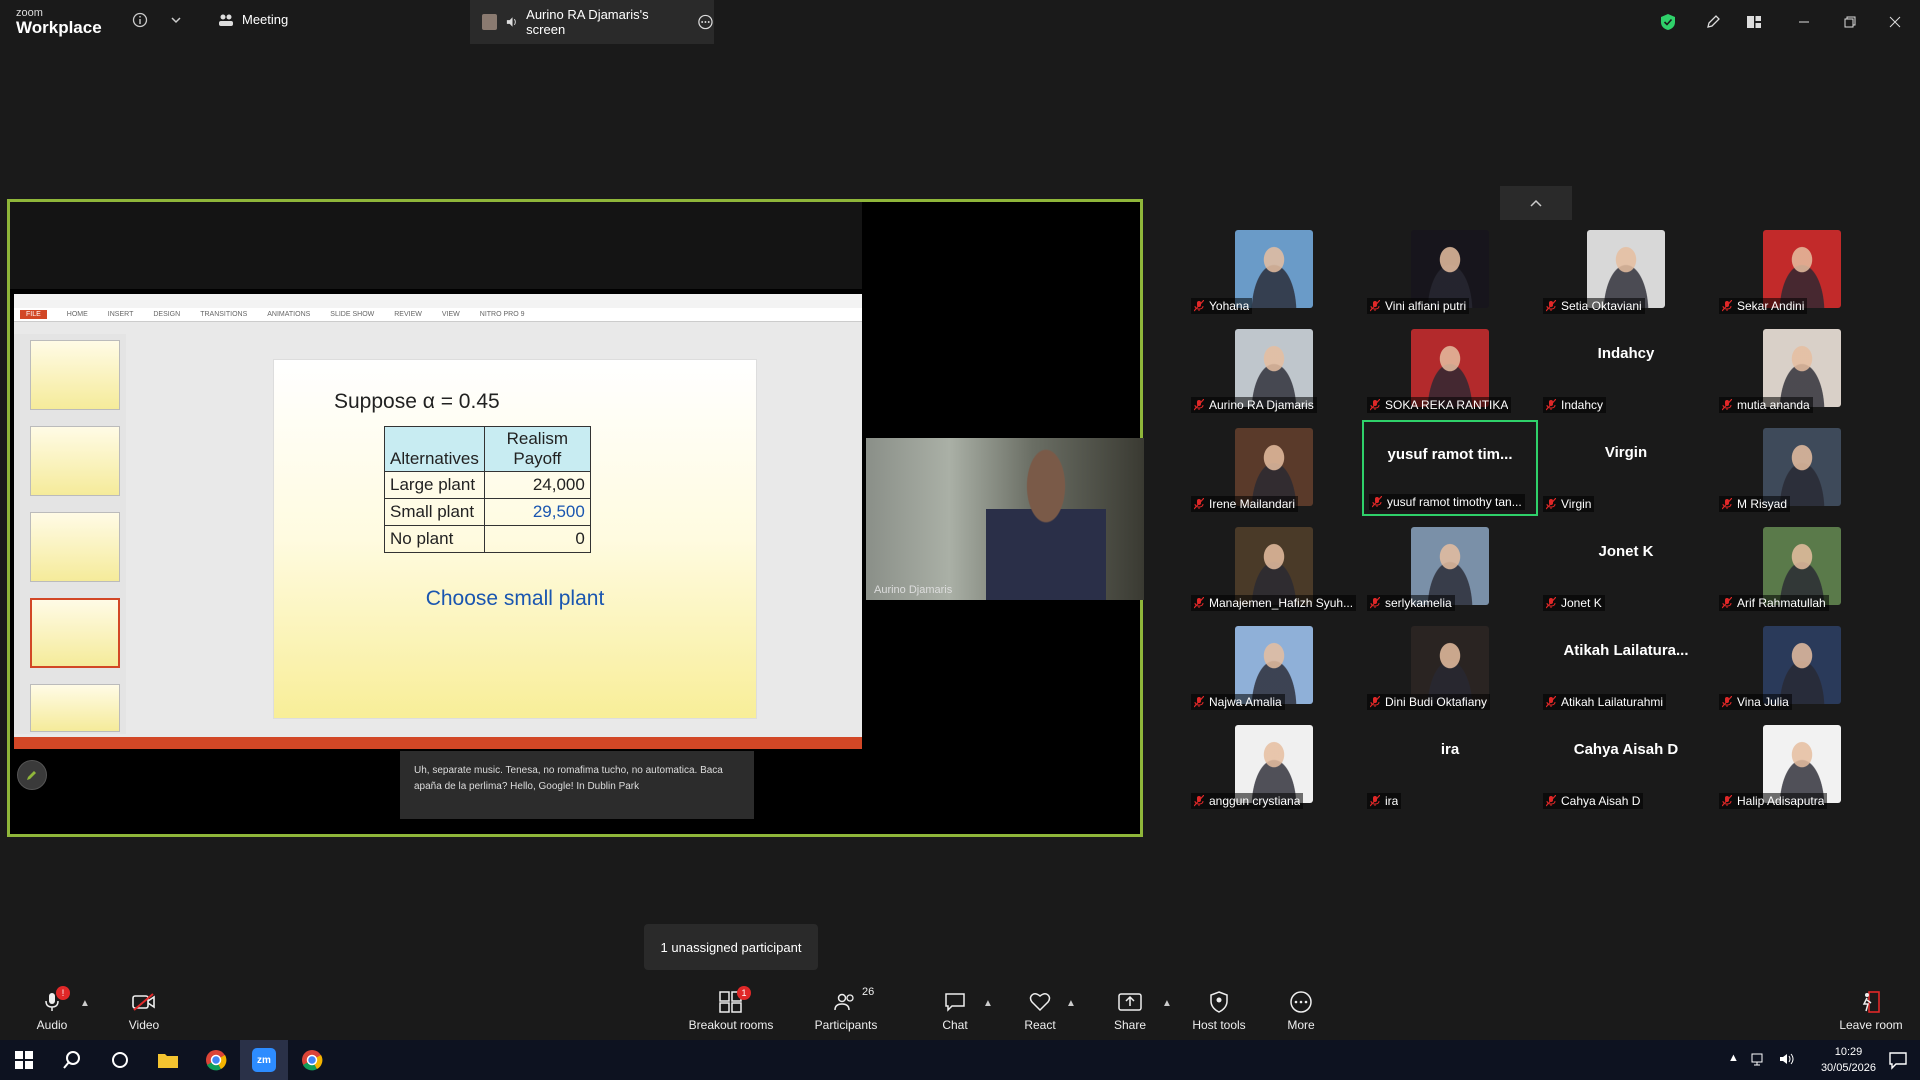 The width and height of the screenshot is (1920, 1080). I want to click on participant-tile: Sekar Andini, so click(1802, 270).